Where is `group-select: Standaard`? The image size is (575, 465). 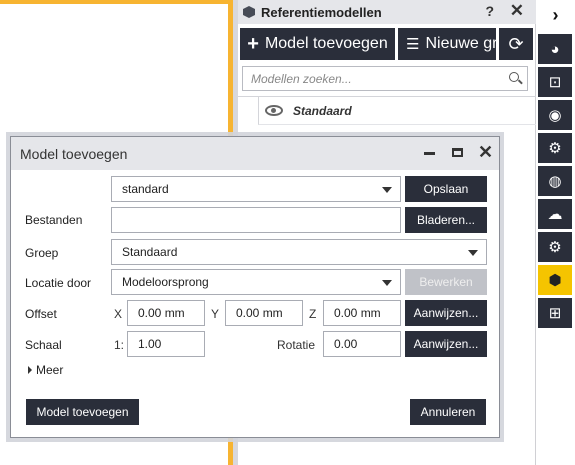 group-select: Standaard is located at coordinates (299, 252).